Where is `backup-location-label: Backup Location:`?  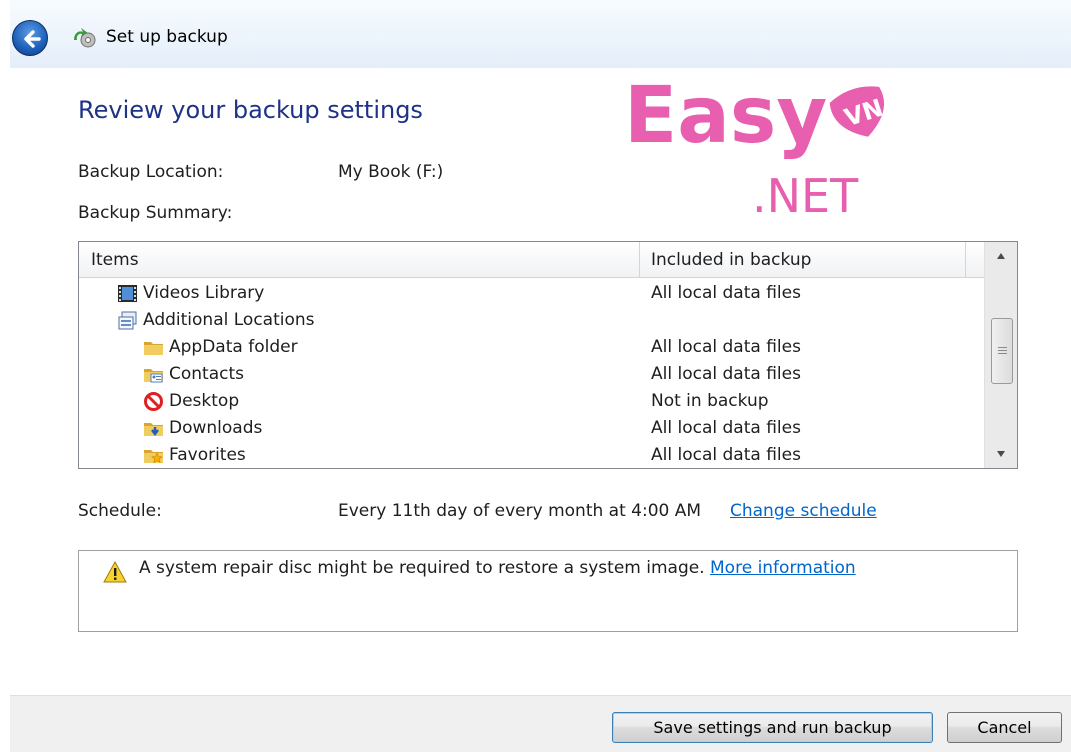
backup-location-label: Backup Location: is located at coordinates (151, 172).